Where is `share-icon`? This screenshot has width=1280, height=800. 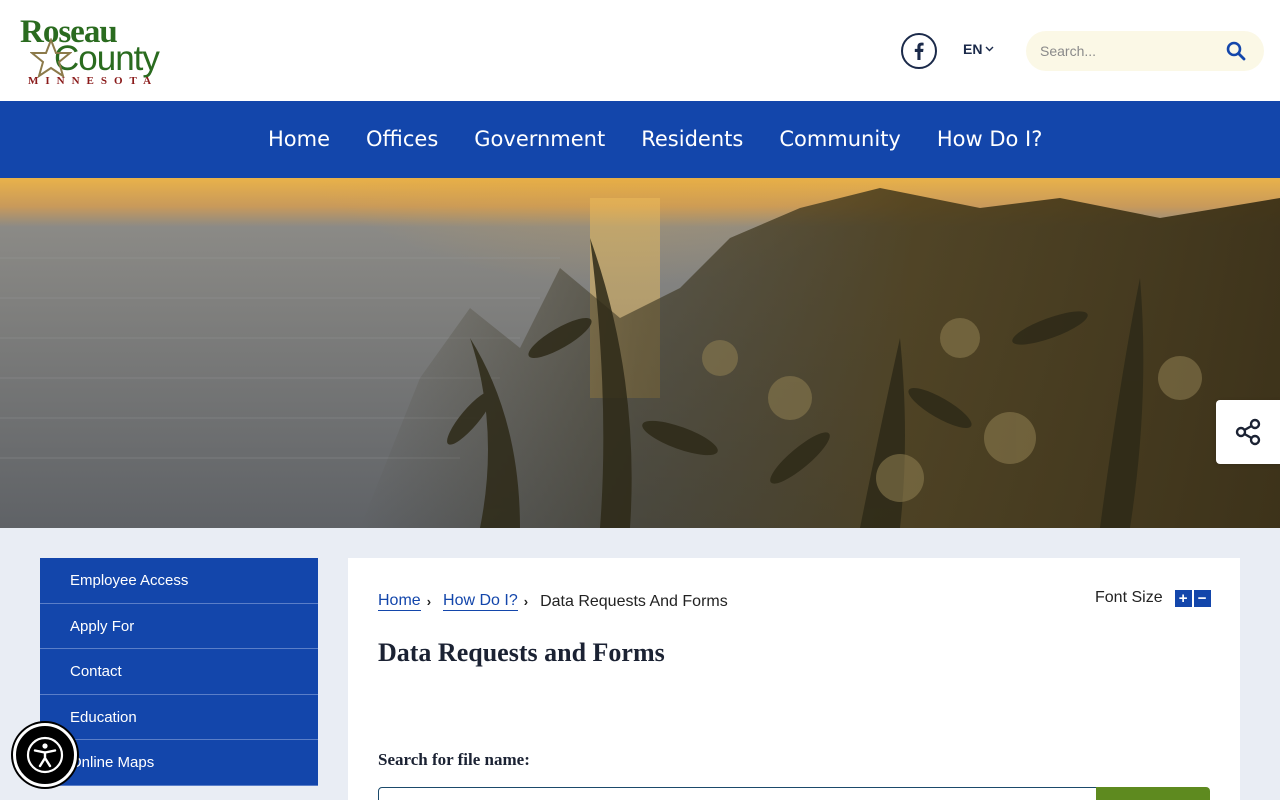 share-icon is located at coordinates (1248, 432).